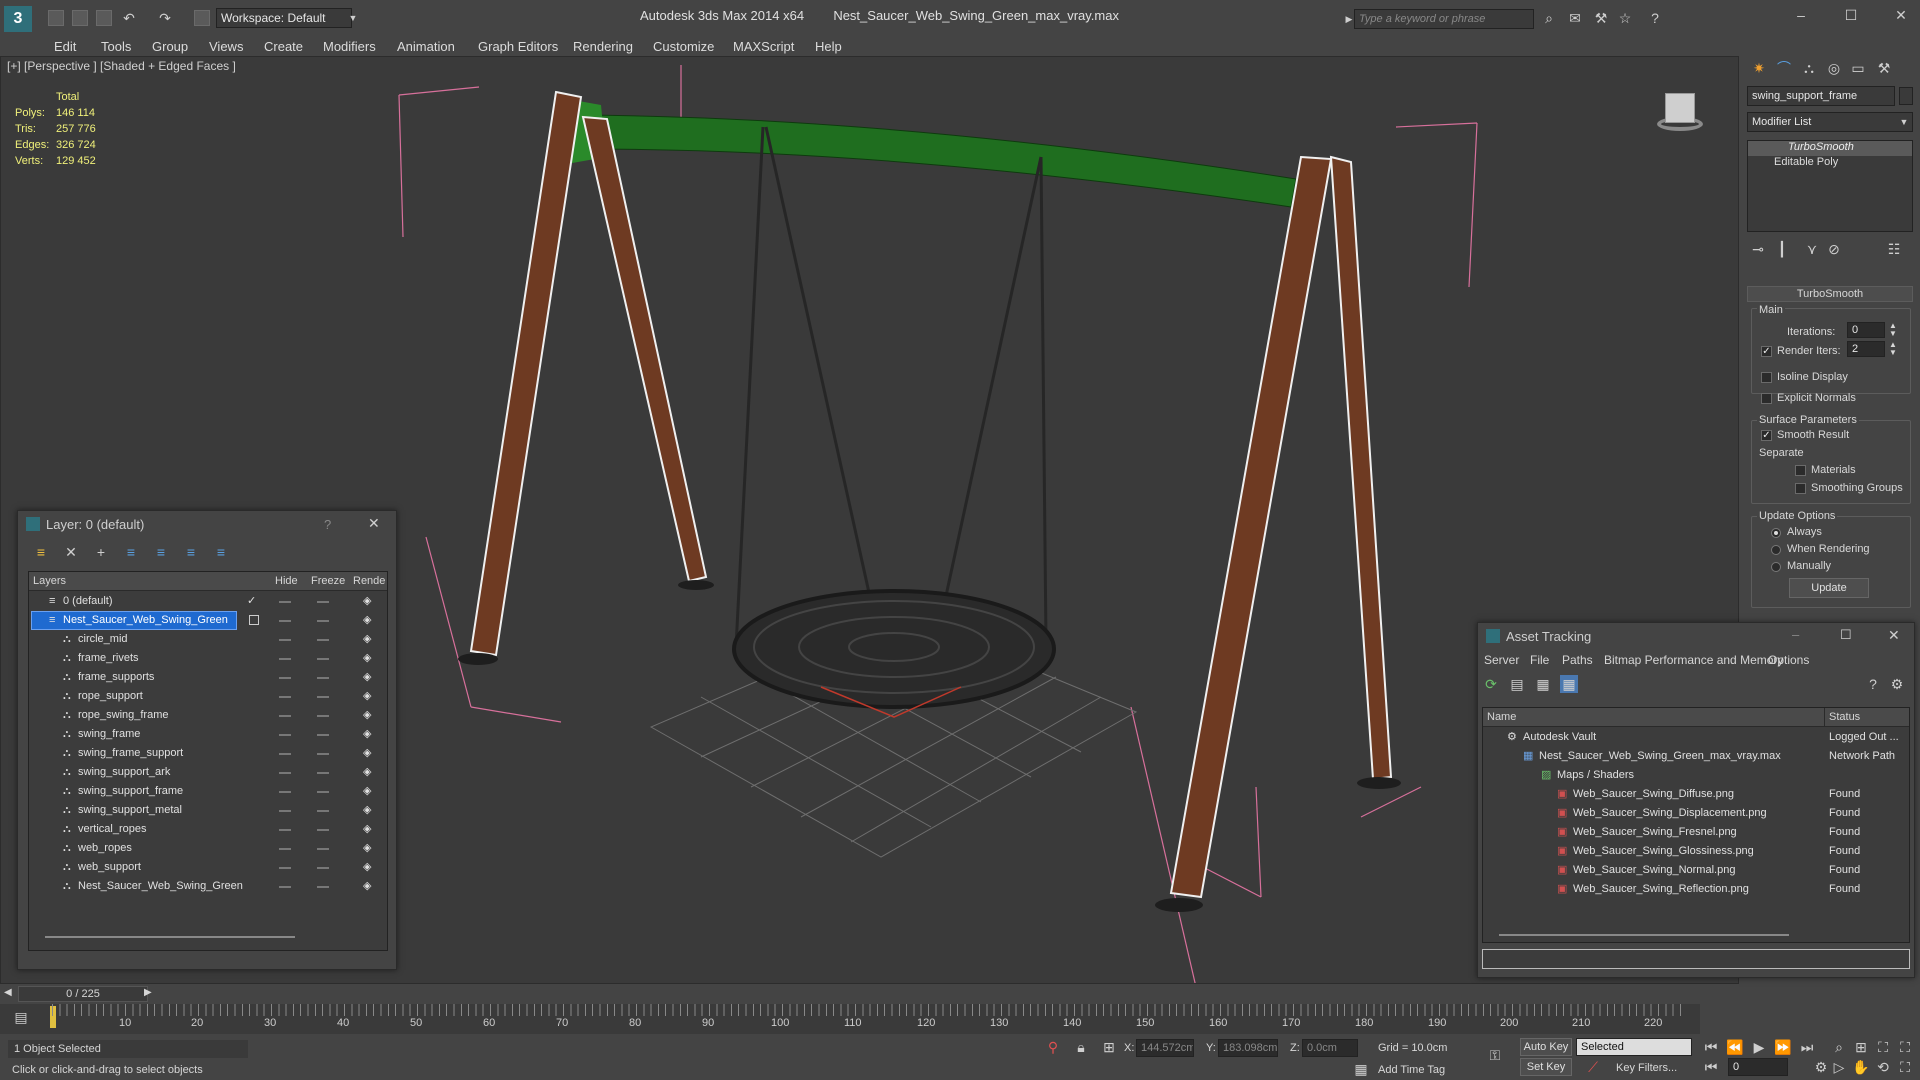 Image resolution: width=1920 pixels, height=1080 pixels. What do you see at coordinates (1693, 660) in the screenshot?
I see `asset-menu-bitmap: Bitmap Performance and Memory` at bounding box center [1693, 660].